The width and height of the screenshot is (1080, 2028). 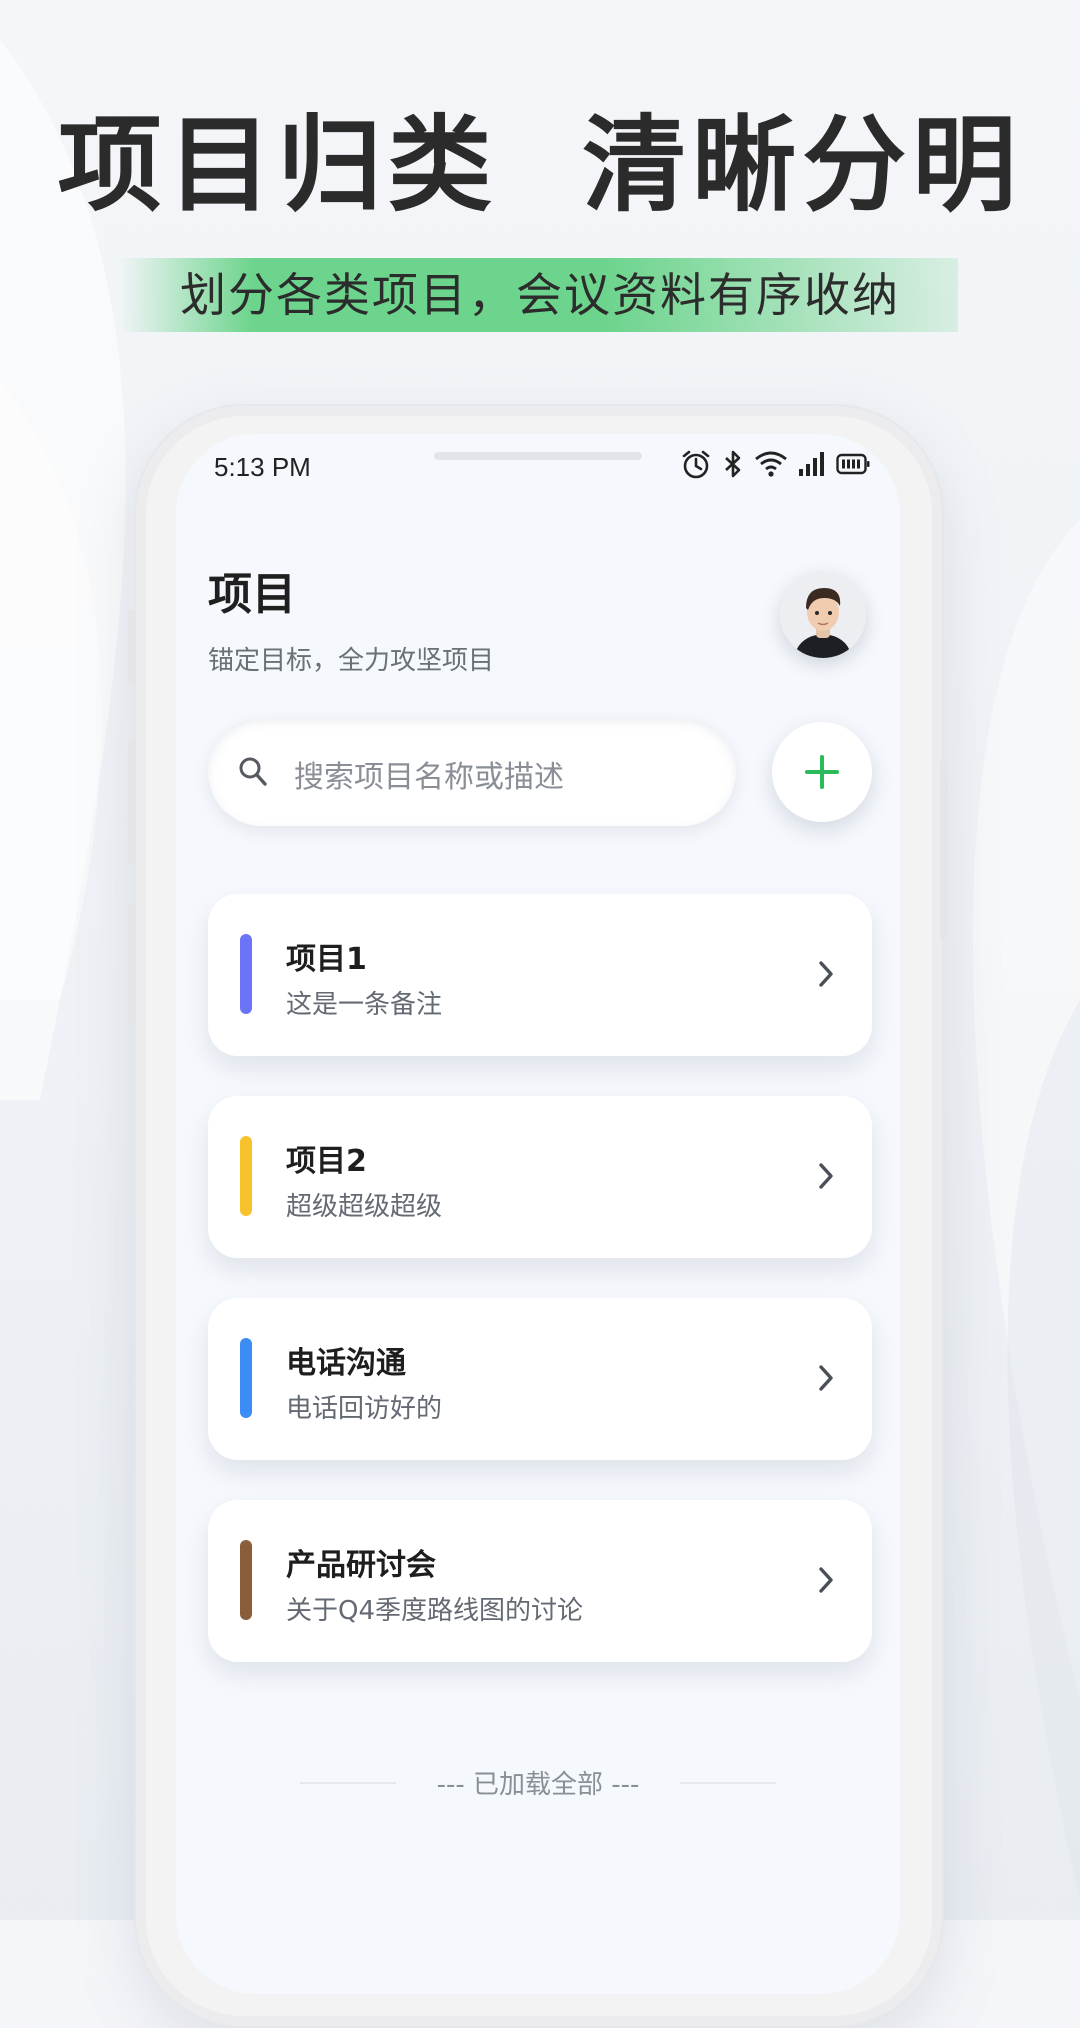 What do you see at coordinates (262, 467) in the screenshot?
I see `status-time: 5:13 PM` at bounding box center [262, 467].